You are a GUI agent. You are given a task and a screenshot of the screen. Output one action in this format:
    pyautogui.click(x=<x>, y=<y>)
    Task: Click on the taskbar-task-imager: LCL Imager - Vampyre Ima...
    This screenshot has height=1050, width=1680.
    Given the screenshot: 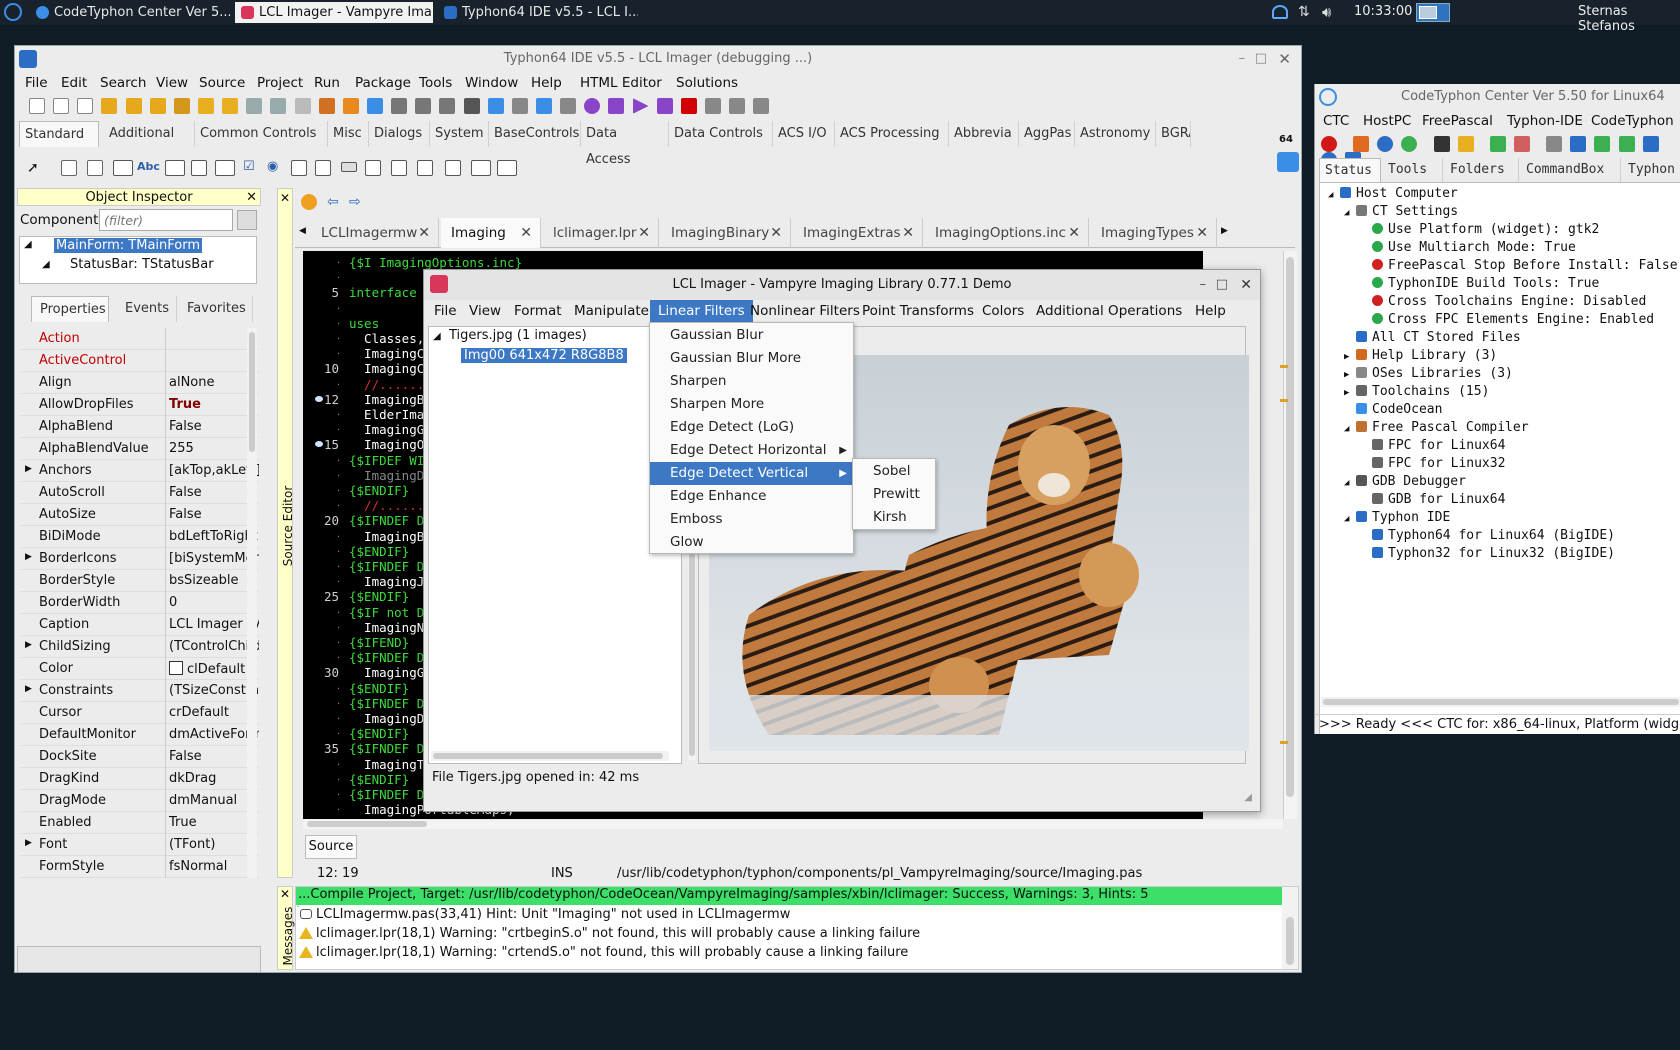 What is the action you would take?
    pyautogui.click(x=334, y=12)
    